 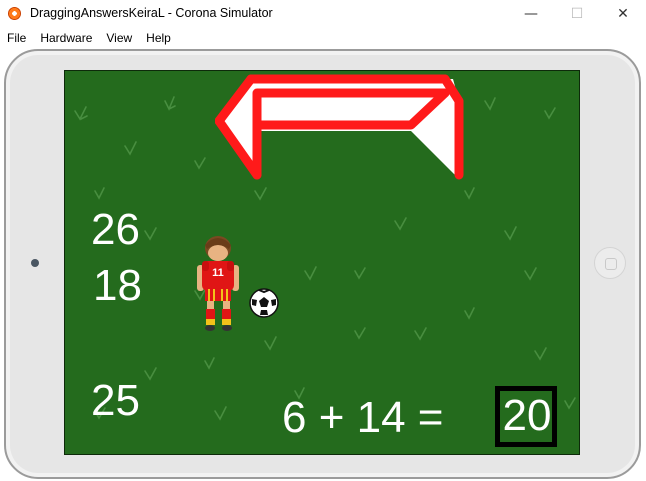 I want to click on close-button: ✕, so click(x=623, y=14).